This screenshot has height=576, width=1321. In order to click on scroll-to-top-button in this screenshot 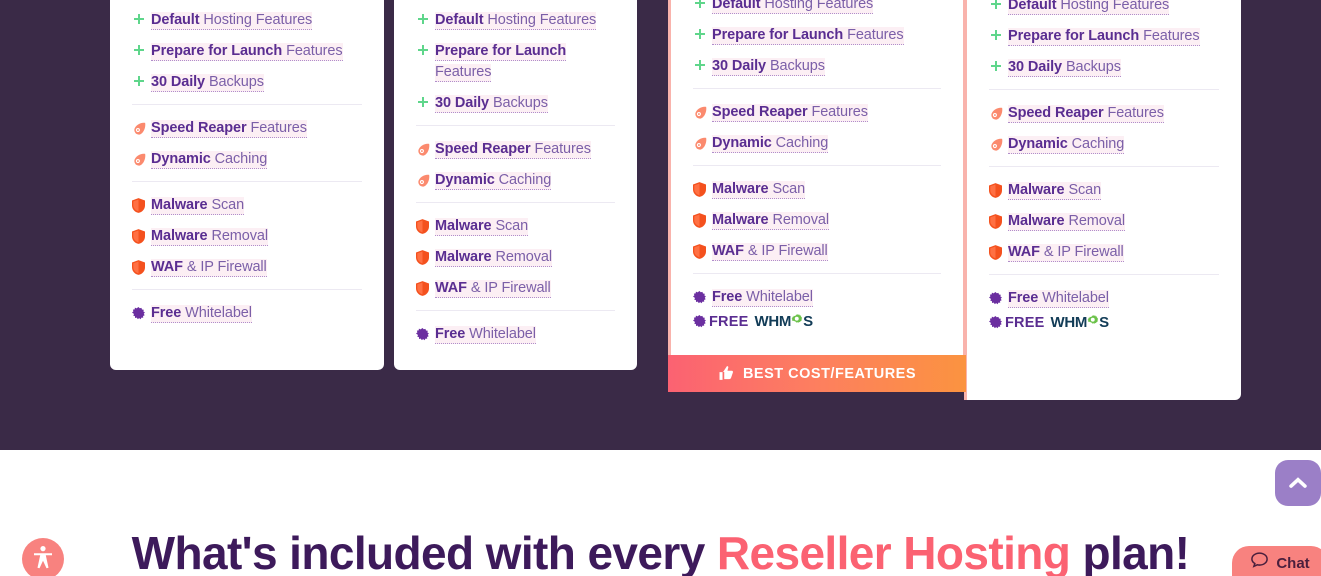, I will do `click(1298, 483)`.